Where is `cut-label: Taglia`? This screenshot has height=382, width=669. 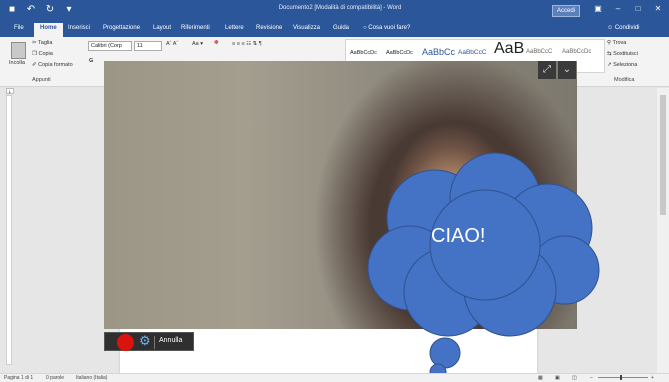 cut-label: Taglia is located at coordinates (45, 43).